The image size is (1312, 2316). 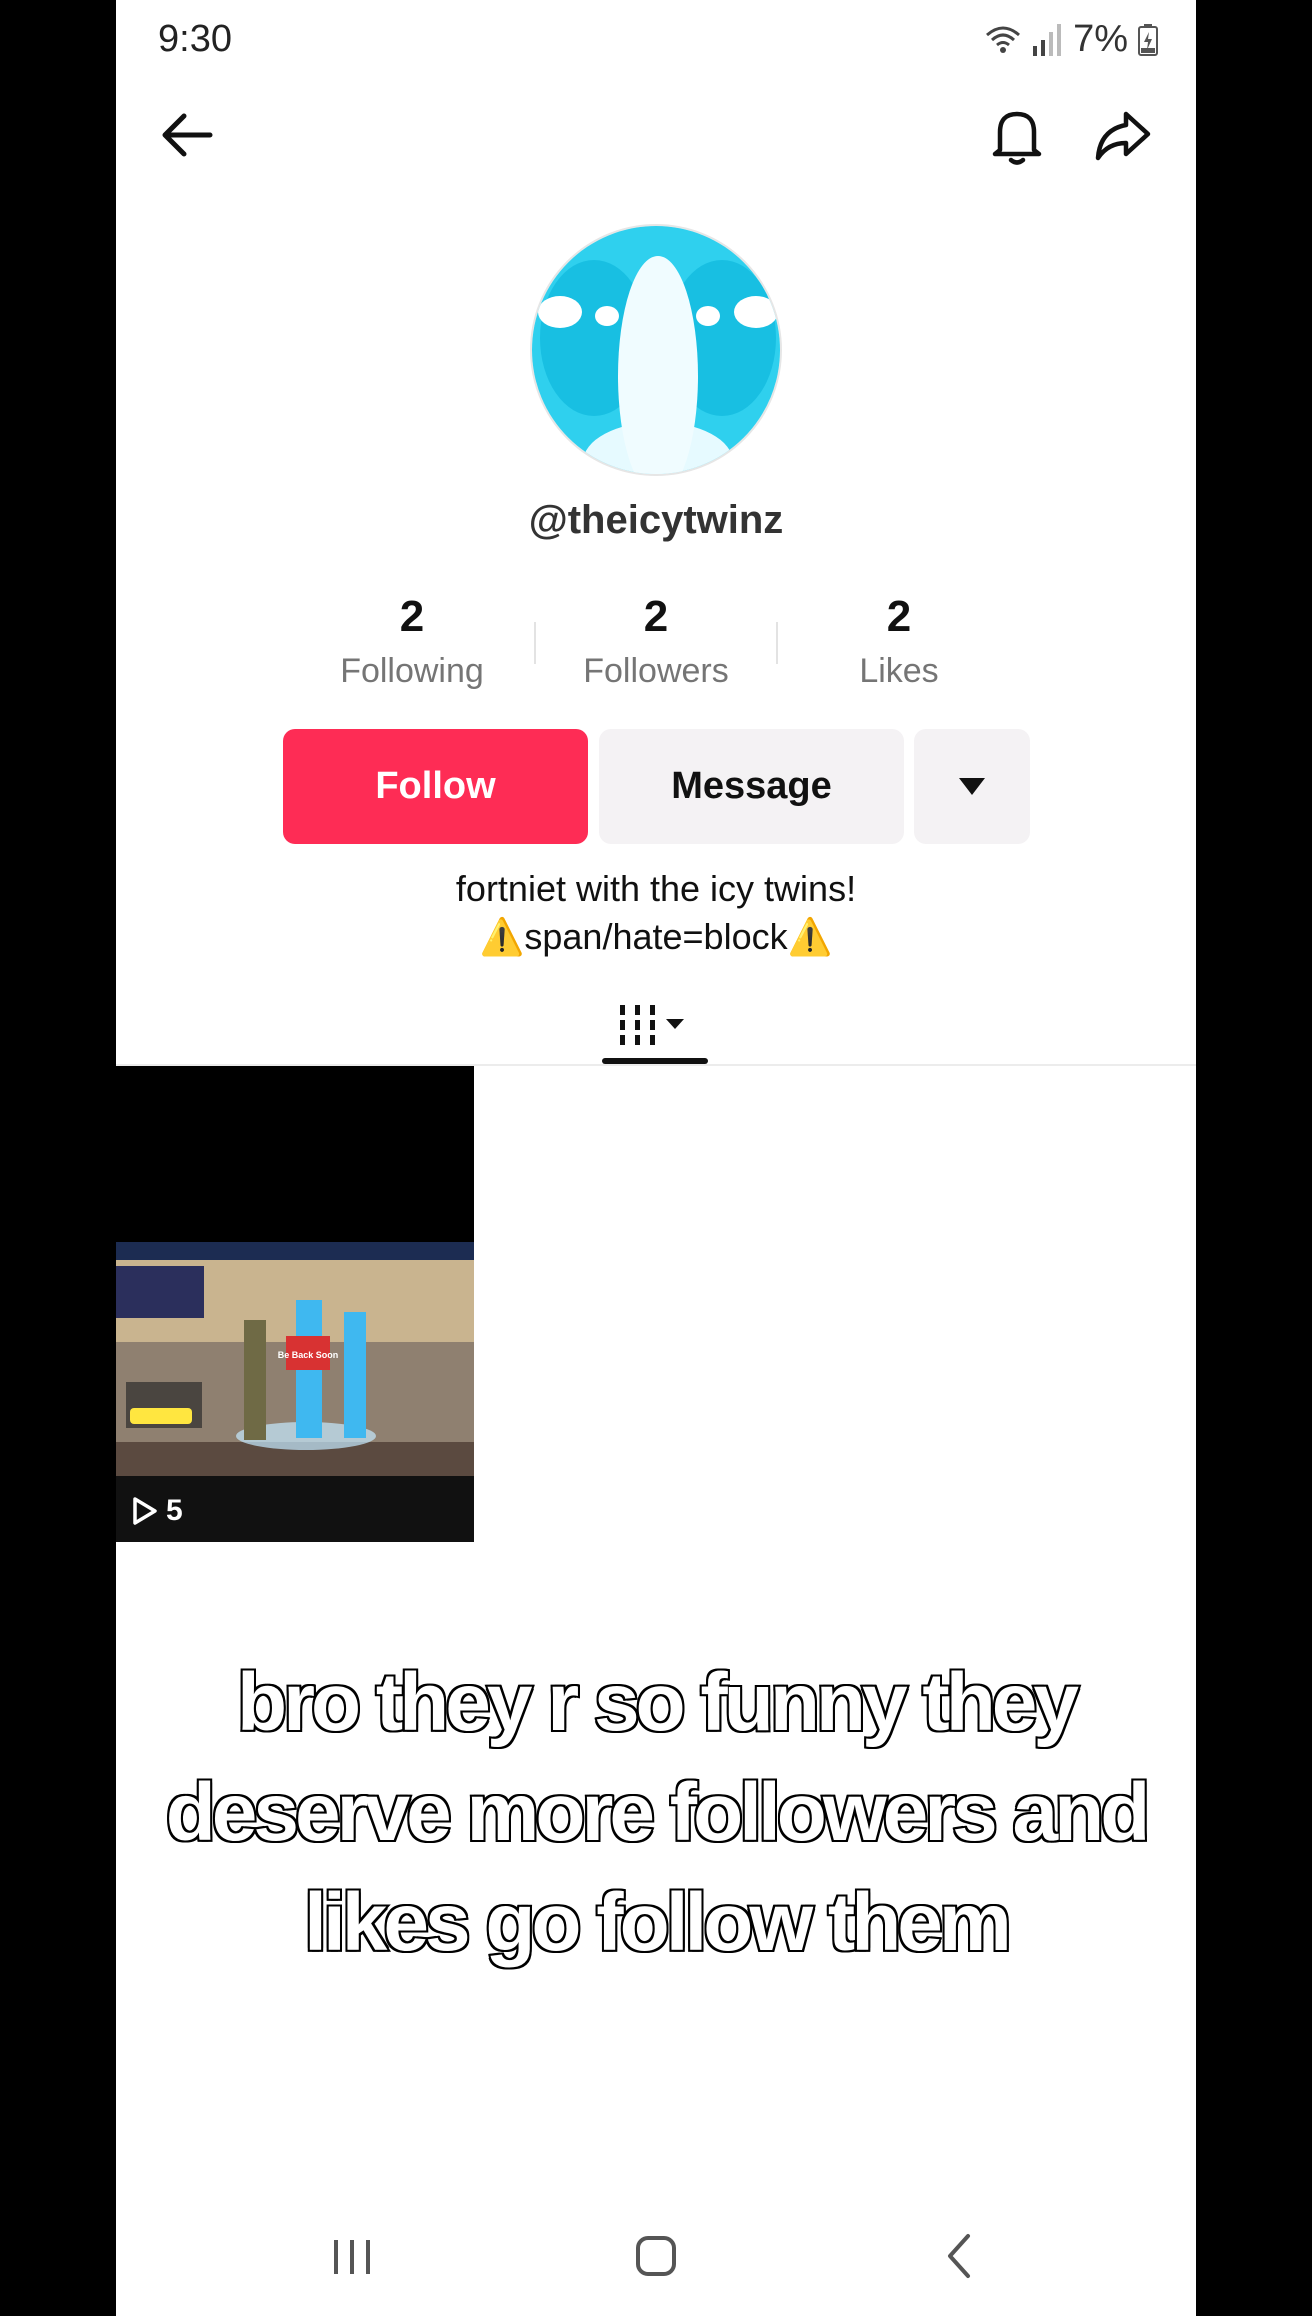 What do you see at coordinates (656, 671) in the screenshot?
I see `stat-followers-label: Followers` at bounding box center [656, 671].